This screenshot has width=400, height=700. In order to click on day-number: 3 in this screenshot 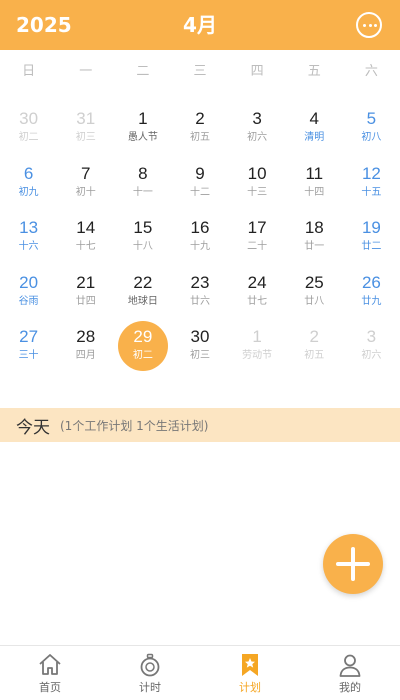, I will do `click(371, 336)`.